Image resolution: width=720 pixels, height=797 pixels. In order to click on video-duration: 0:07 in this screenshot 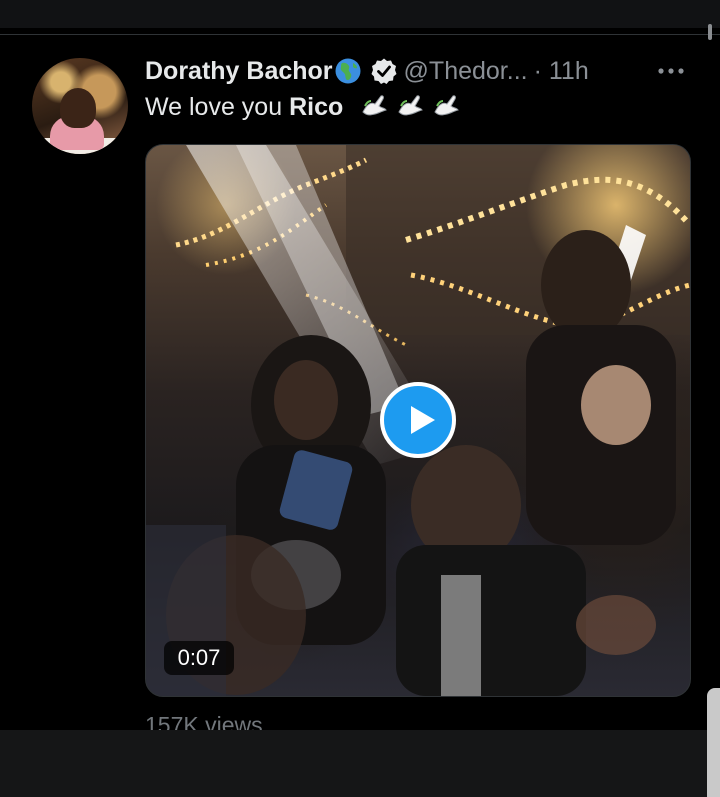, I will do `click(199, 658)`.